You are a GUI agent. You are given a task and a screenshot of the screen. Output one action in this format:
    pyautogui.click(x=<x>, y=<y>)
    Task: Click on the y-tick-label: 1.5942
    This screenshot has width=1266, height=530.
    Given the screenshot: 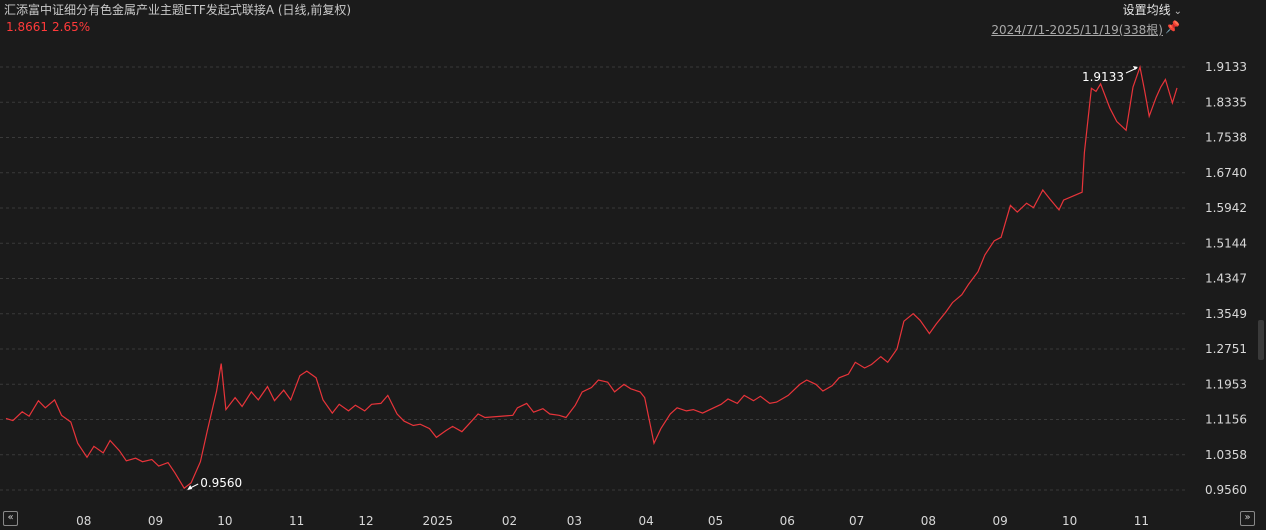 What is the action you would take?
    pyautogui.click(x=1226, y=208)
    